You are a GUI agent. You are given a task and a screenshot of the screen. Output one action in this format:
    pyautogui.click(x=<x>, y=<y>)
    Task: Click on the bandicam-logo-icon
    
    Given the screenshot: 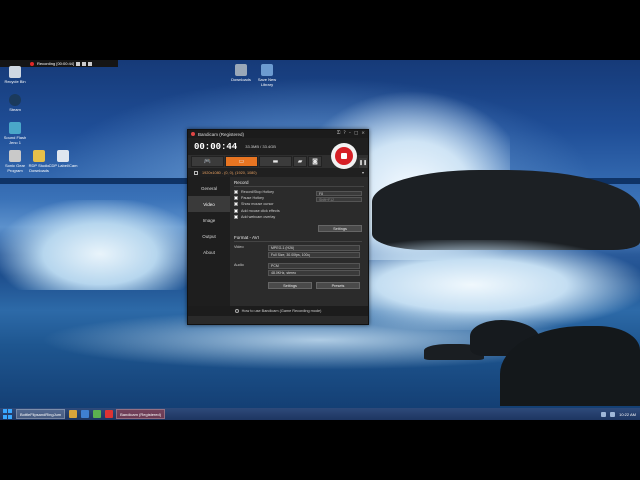 What is the action you would take?
    pyautogui.click(x=193, y=134)
    